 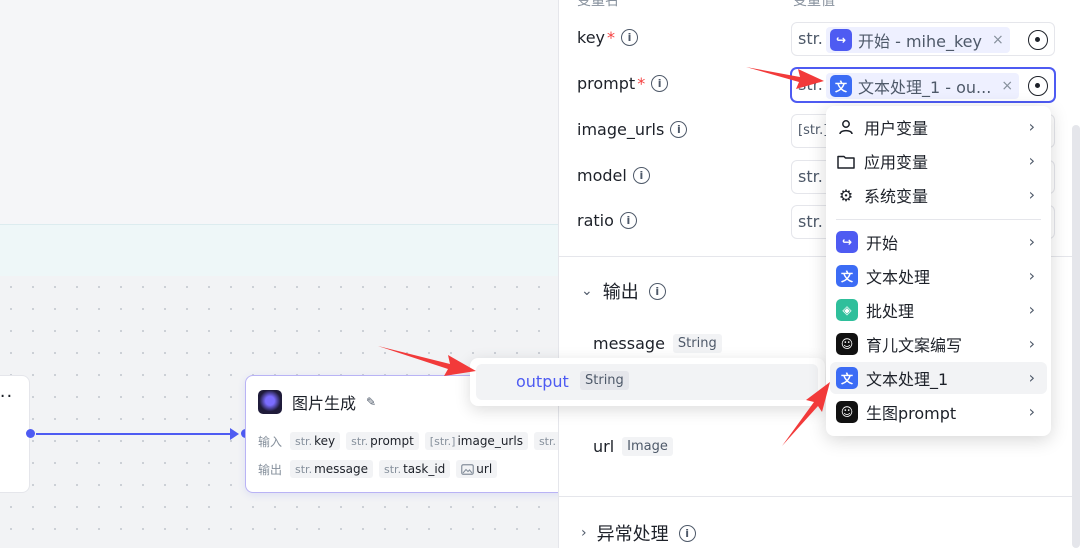 What do you see at coordinates (234, 434) in the screenshot?
I see `edge-arrow-icon` at bounding box center [234, 434].